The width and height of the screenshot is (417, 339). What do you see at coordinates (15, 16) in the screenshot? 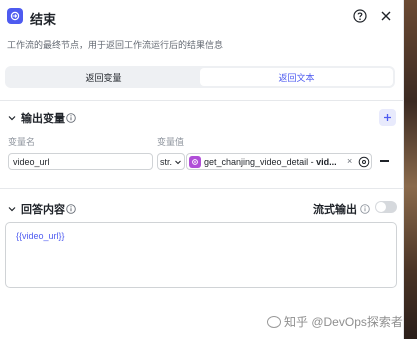
I see `end-node-icon` at bounding box center [15, 16].